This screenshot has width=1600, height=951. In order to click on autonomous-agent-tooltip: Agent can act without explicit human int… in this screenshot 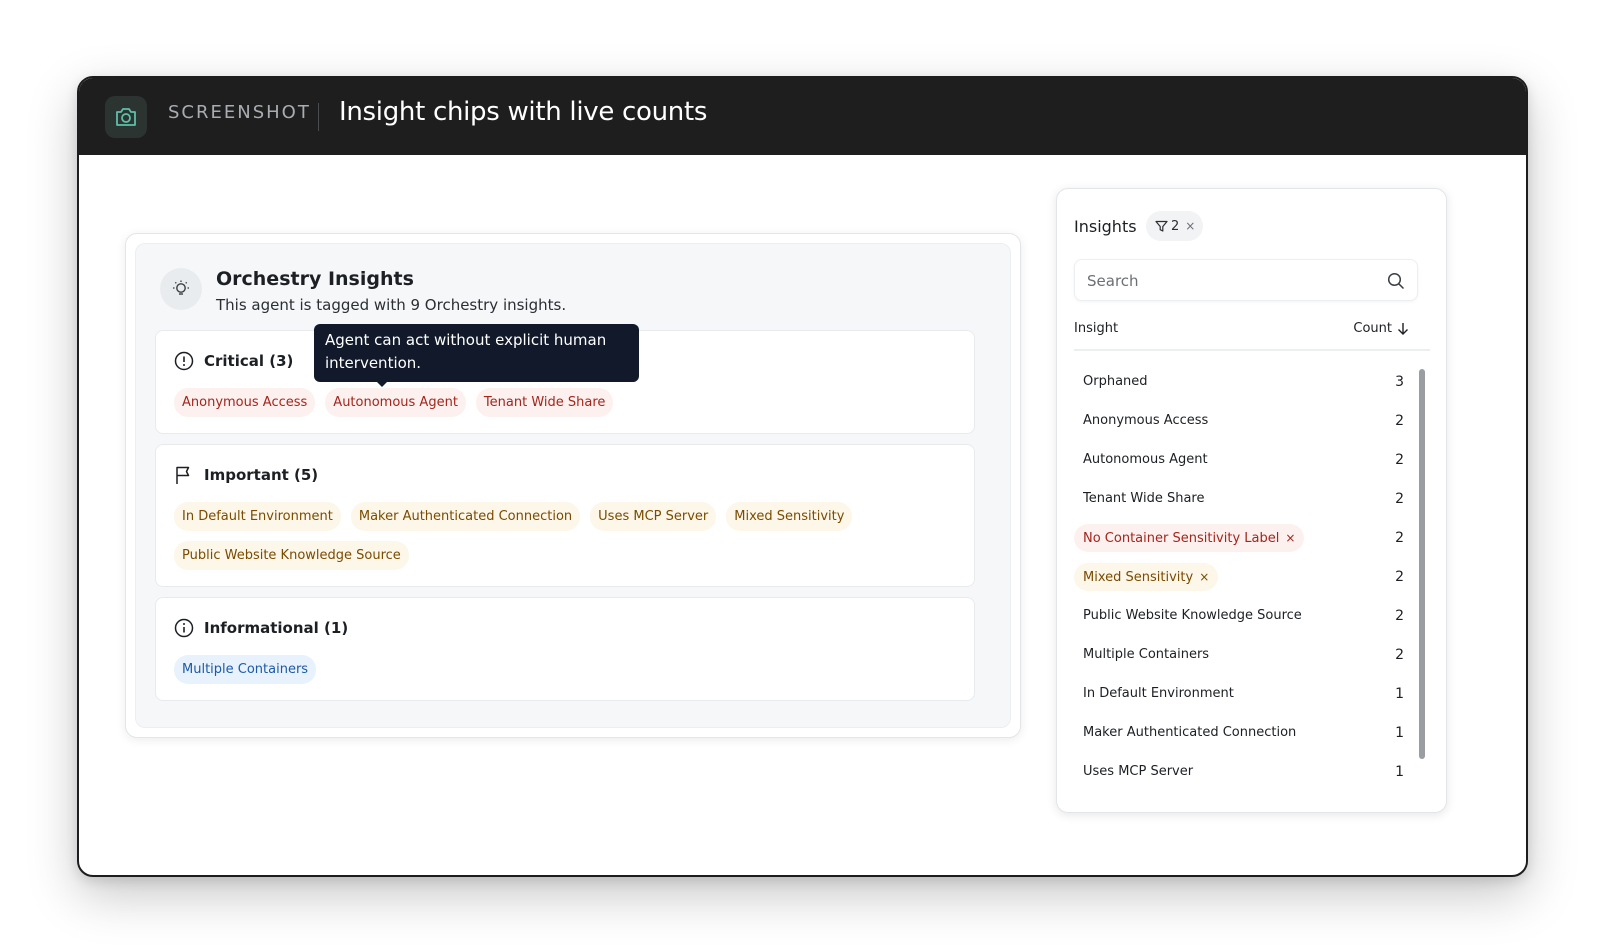, I will do `click(476, 353)`.